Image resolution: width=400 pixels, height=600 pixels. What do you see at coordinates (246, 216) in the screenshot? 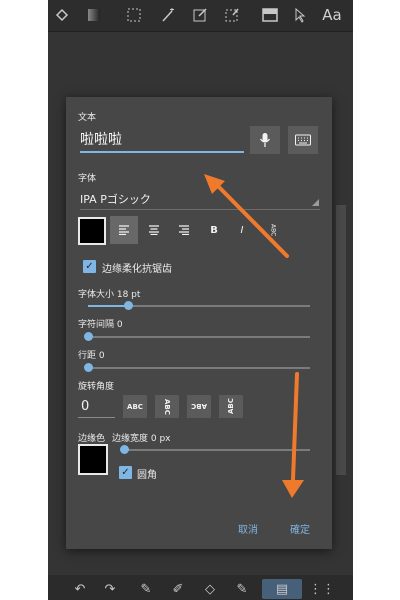
I see `arrow-to-text-input` at bounding box center [246, 216].